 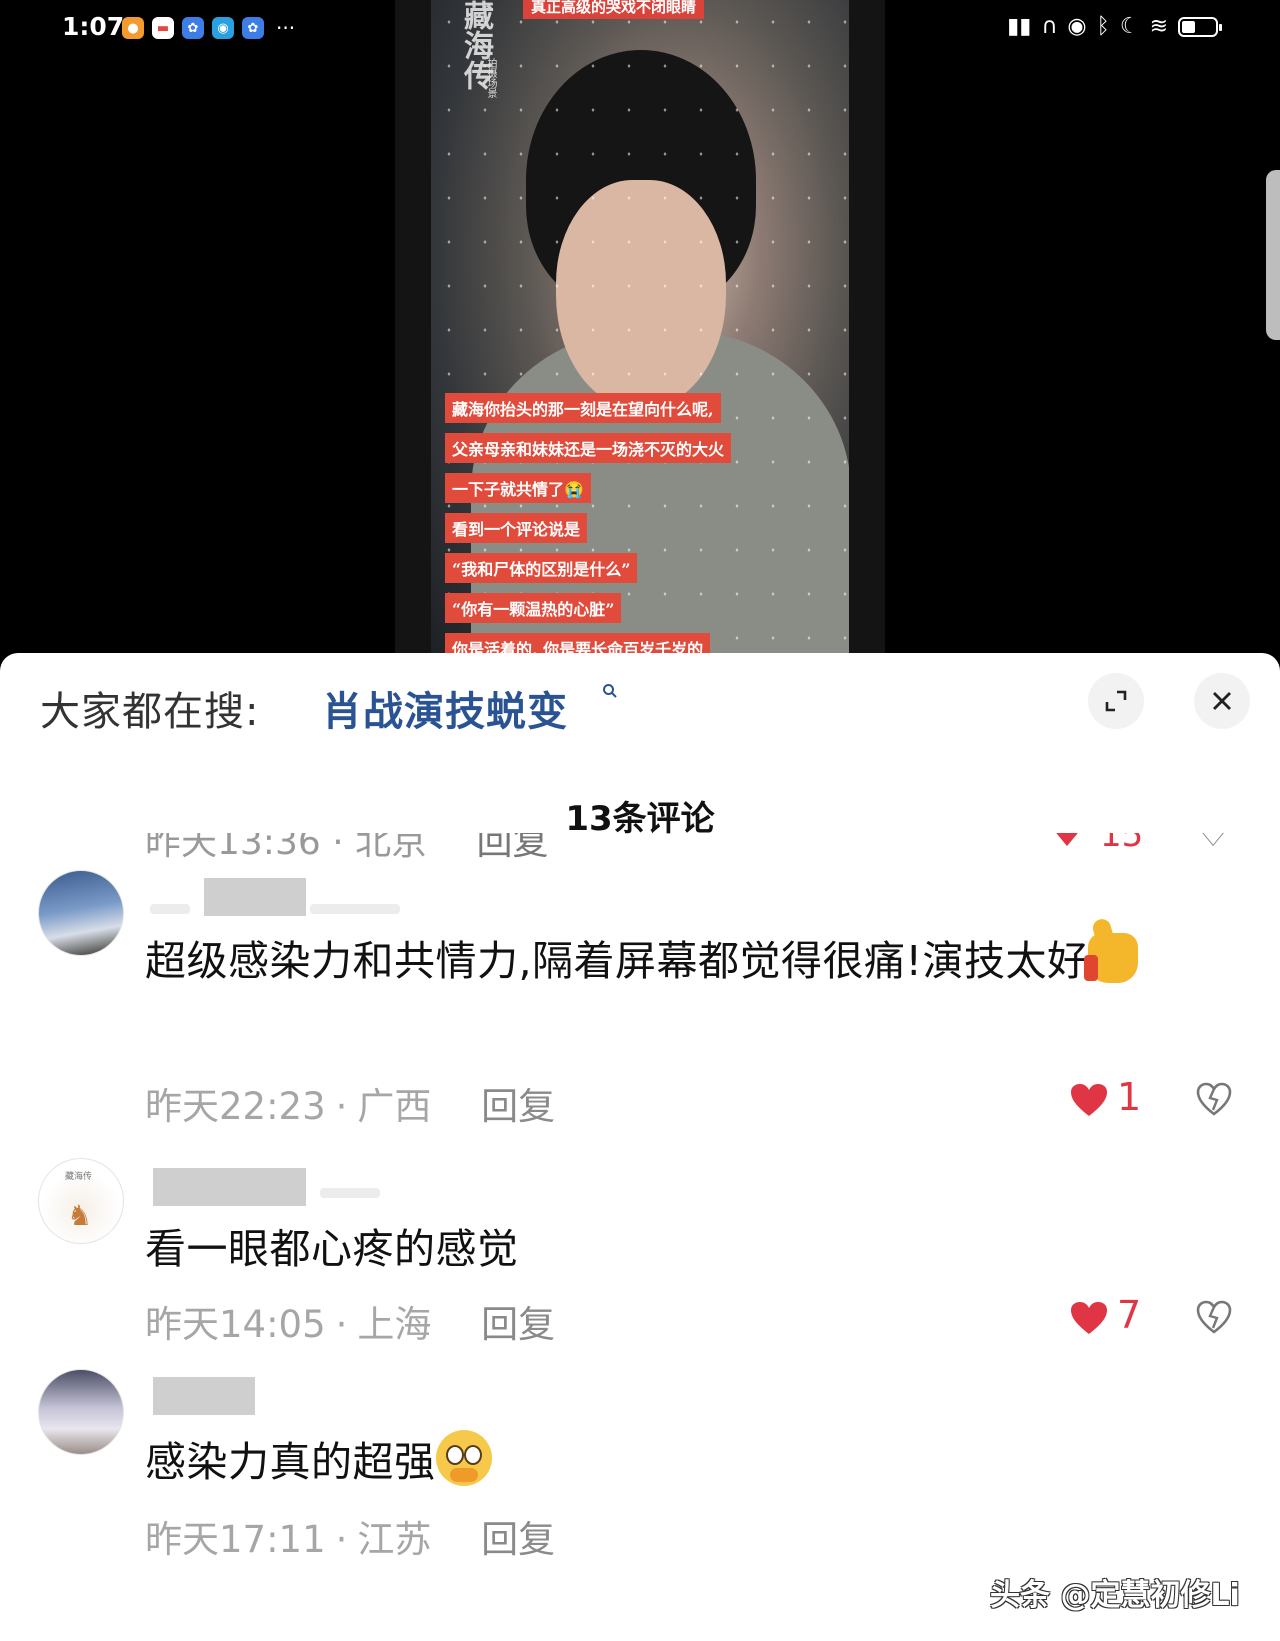 I want to click on comment-text-content: 感染力真的超强, so click(x=290, y=1462).